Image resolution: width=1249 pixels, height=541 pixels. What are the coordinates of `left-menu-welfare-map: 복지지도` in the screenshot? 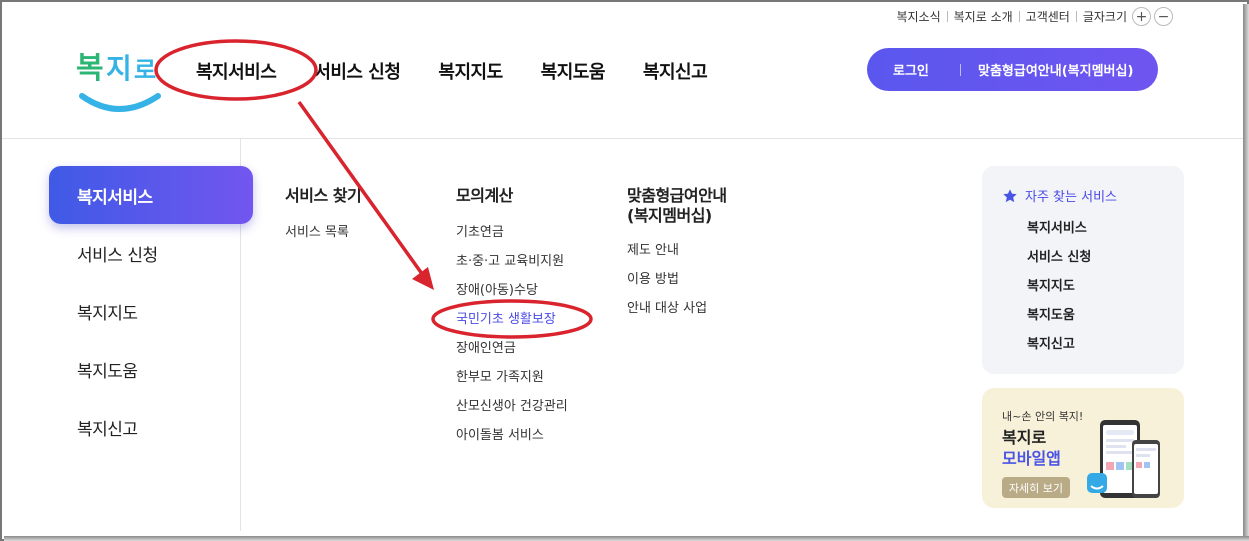 It's located at (151, 311).